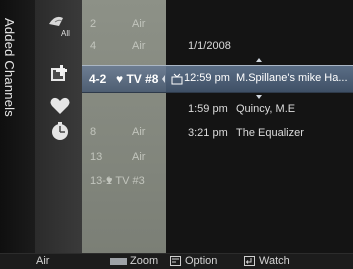  I want to click on source-label: Air, so click(43, 261).